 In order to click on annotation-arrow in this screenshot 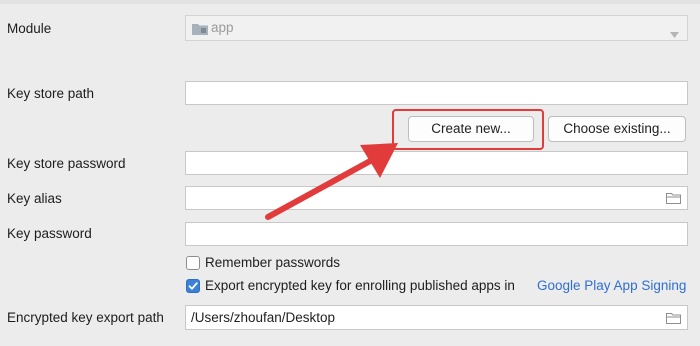, I will do `click(331, 181)`.